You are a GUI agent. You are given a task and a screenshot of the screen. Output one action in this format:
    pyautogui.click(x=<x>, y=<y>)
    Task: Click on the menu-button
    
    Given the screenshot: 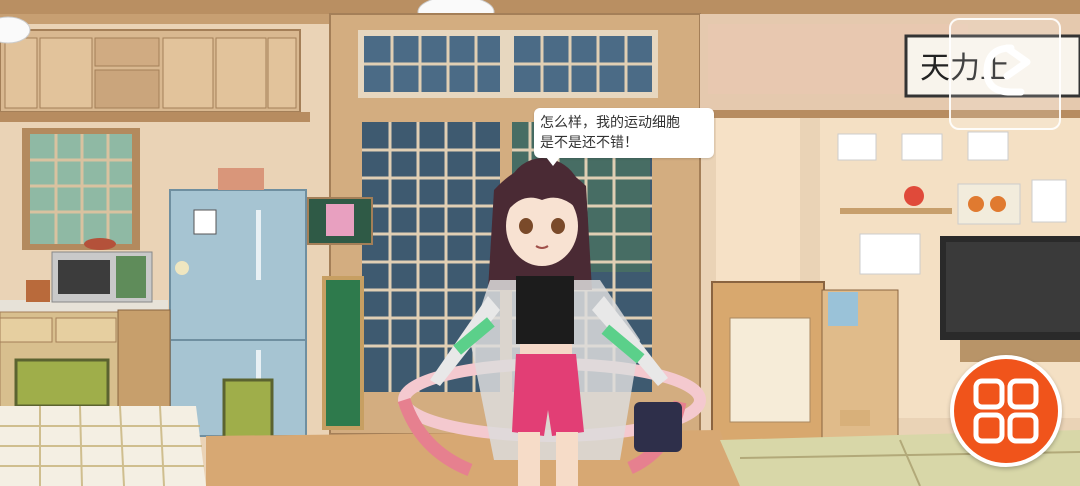 What is the action you would take?
    pyautogui.click(x=1006, y=411)
    